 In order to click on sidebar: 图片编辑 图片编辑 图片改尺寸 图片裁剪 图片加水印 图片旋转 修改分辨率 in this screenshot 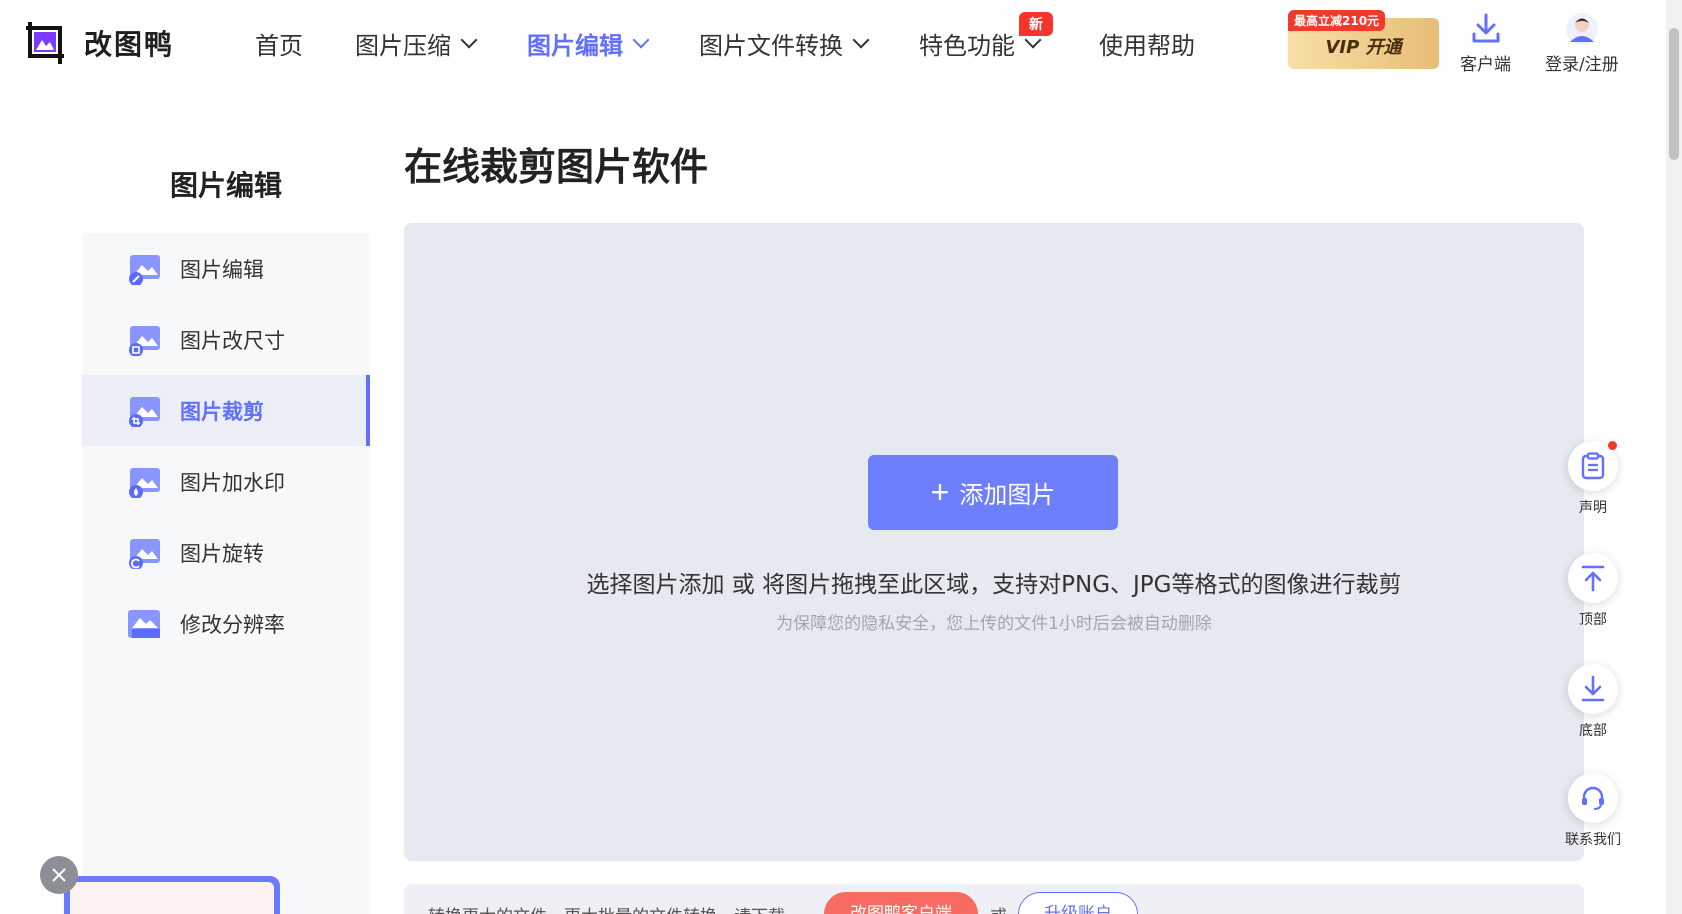, I will do `click(226, 532)`.